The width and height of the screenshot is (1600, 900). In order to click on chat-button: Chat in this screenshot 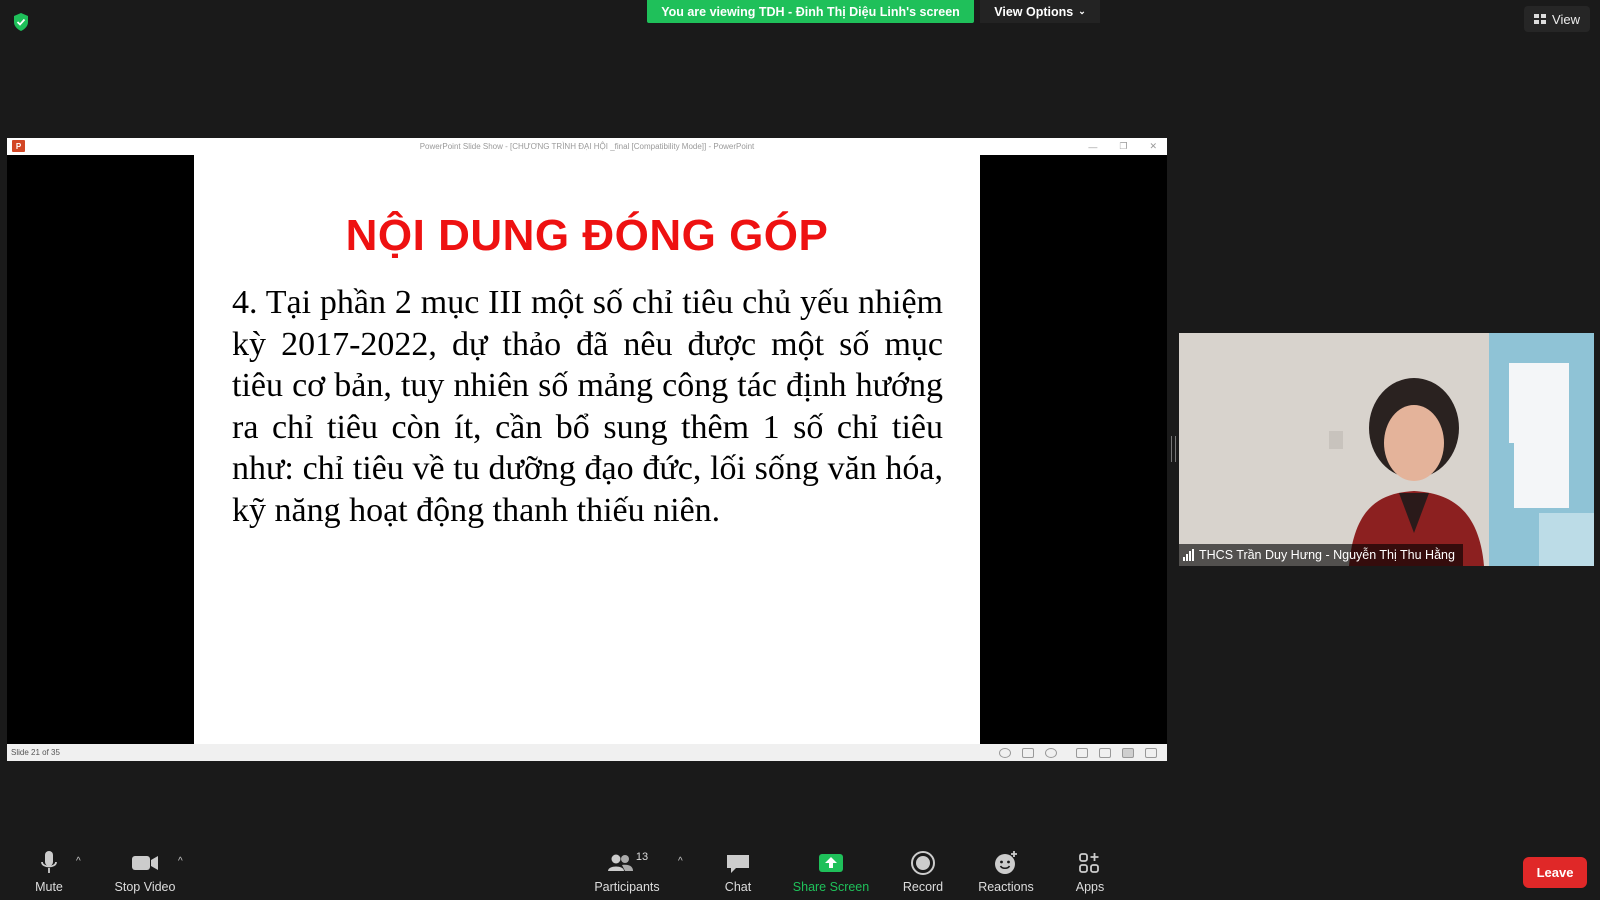, I will do `click(738, 868)`.